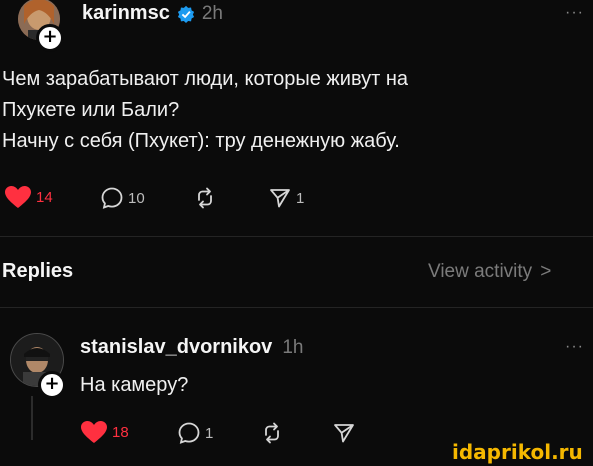 This screenshot has width=593, height=466. What do you see at coordinates (176, 347) in the screenshot?
I see `reply-author-username: stanislav_dvornikov` at bounding box center [176, 347].